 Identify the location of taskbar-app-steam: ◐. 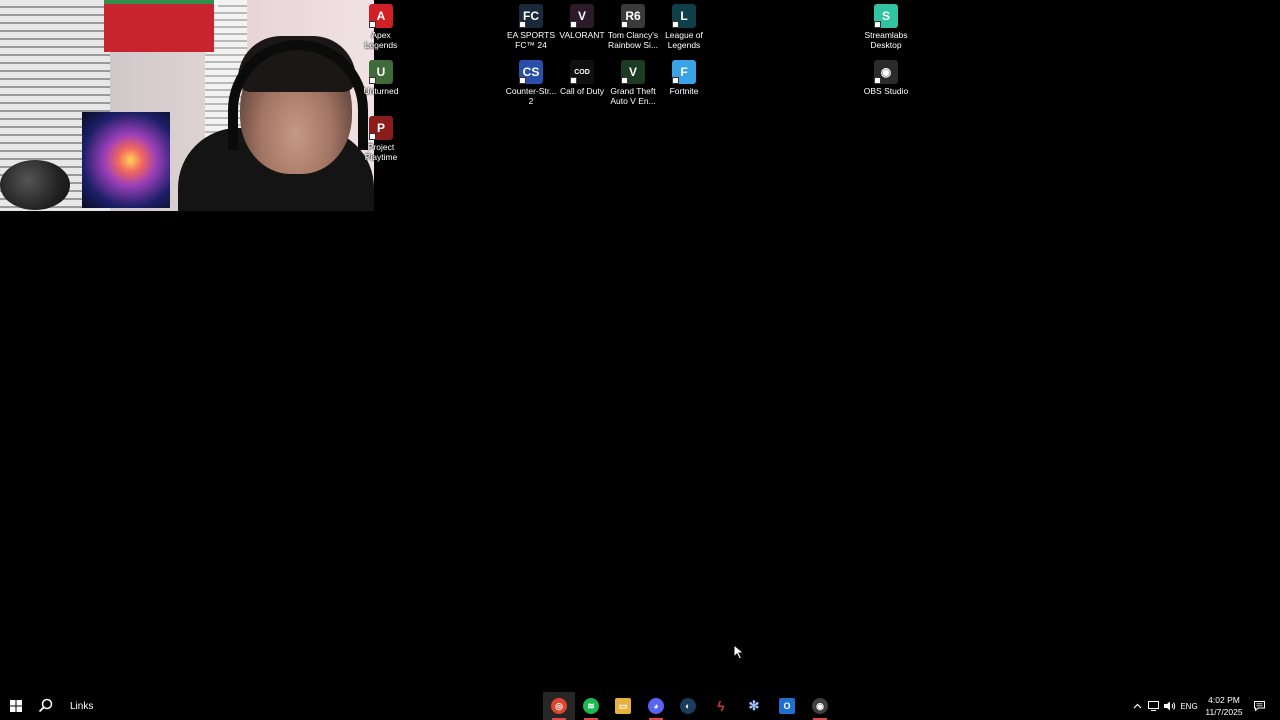
(688, 706).